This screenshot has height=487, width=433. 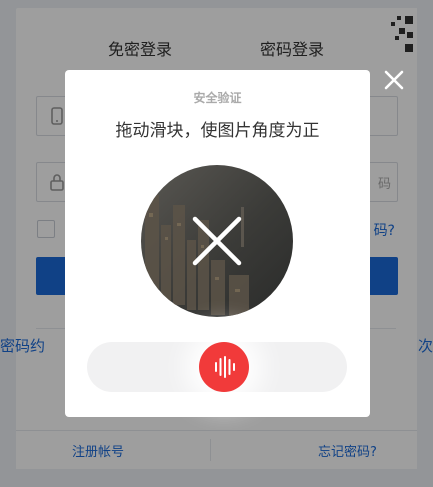 I want to click on captcha-instruction: 拖动滑块，使图片角度为正, so click(x=217, y=131).